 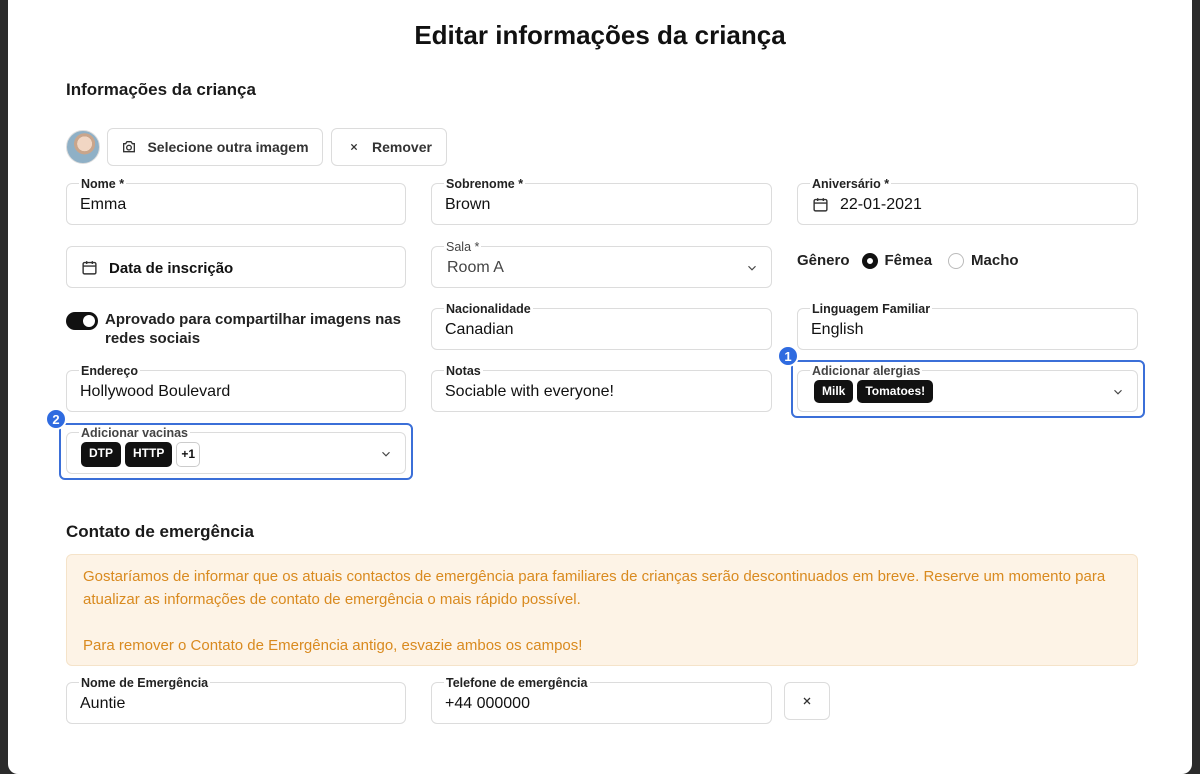 What do you see at coordinates (485, 184) in the screenshot?
I see `last-name-label: Sobrenome *` at bounding box center [485, 184].